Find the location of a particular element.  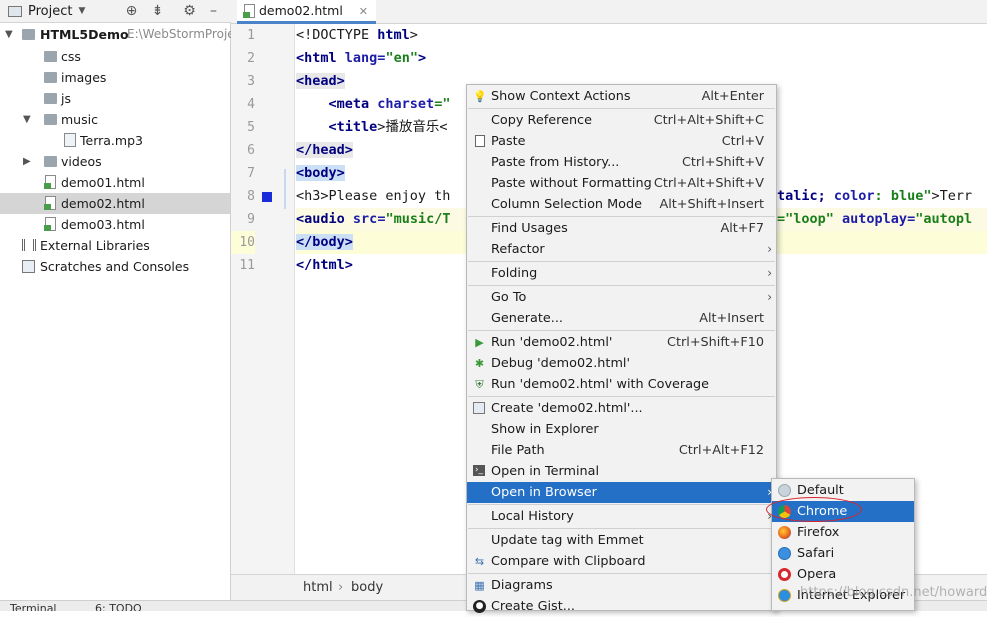

bookmark-icon is located at coordinates (267, 197).